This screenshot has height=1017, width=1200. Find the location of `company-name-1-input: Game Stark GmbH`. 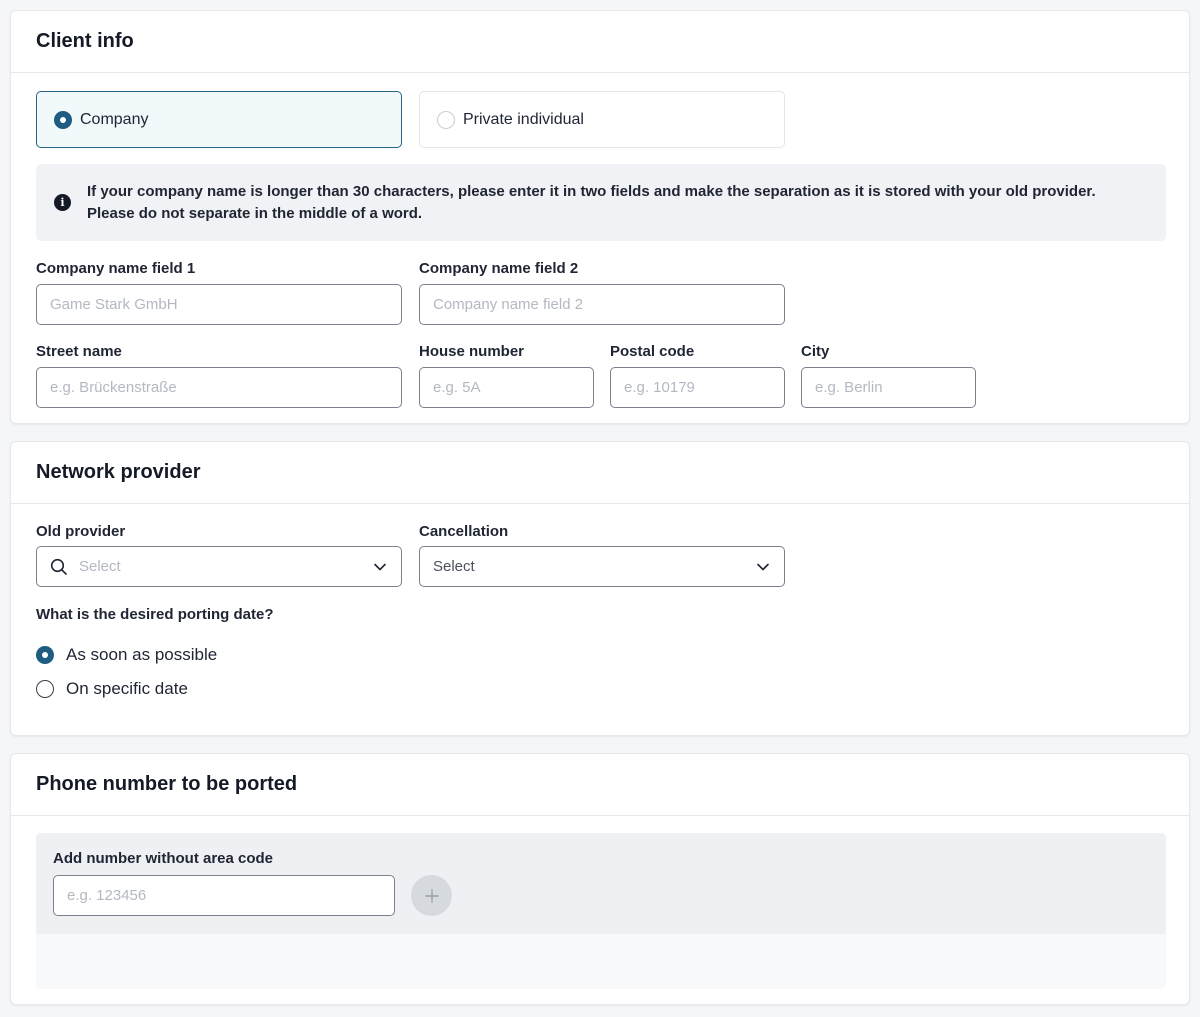

company-name-1-input: Game Stark GmbH is located at coordinates (219, 304).